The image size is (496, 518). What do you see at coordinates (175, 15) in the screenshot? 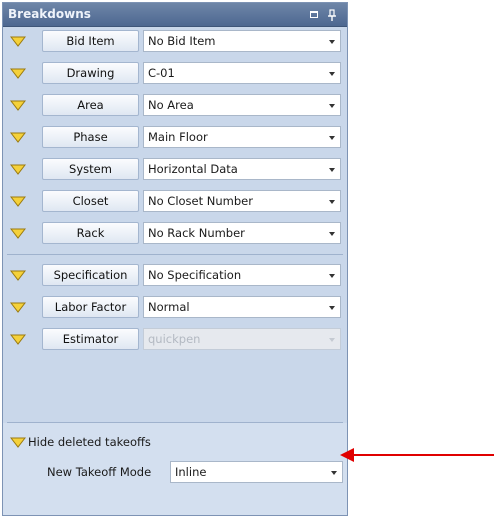
I see `panel-title-bar: Breakdowns` at bounding box center [175, 15].